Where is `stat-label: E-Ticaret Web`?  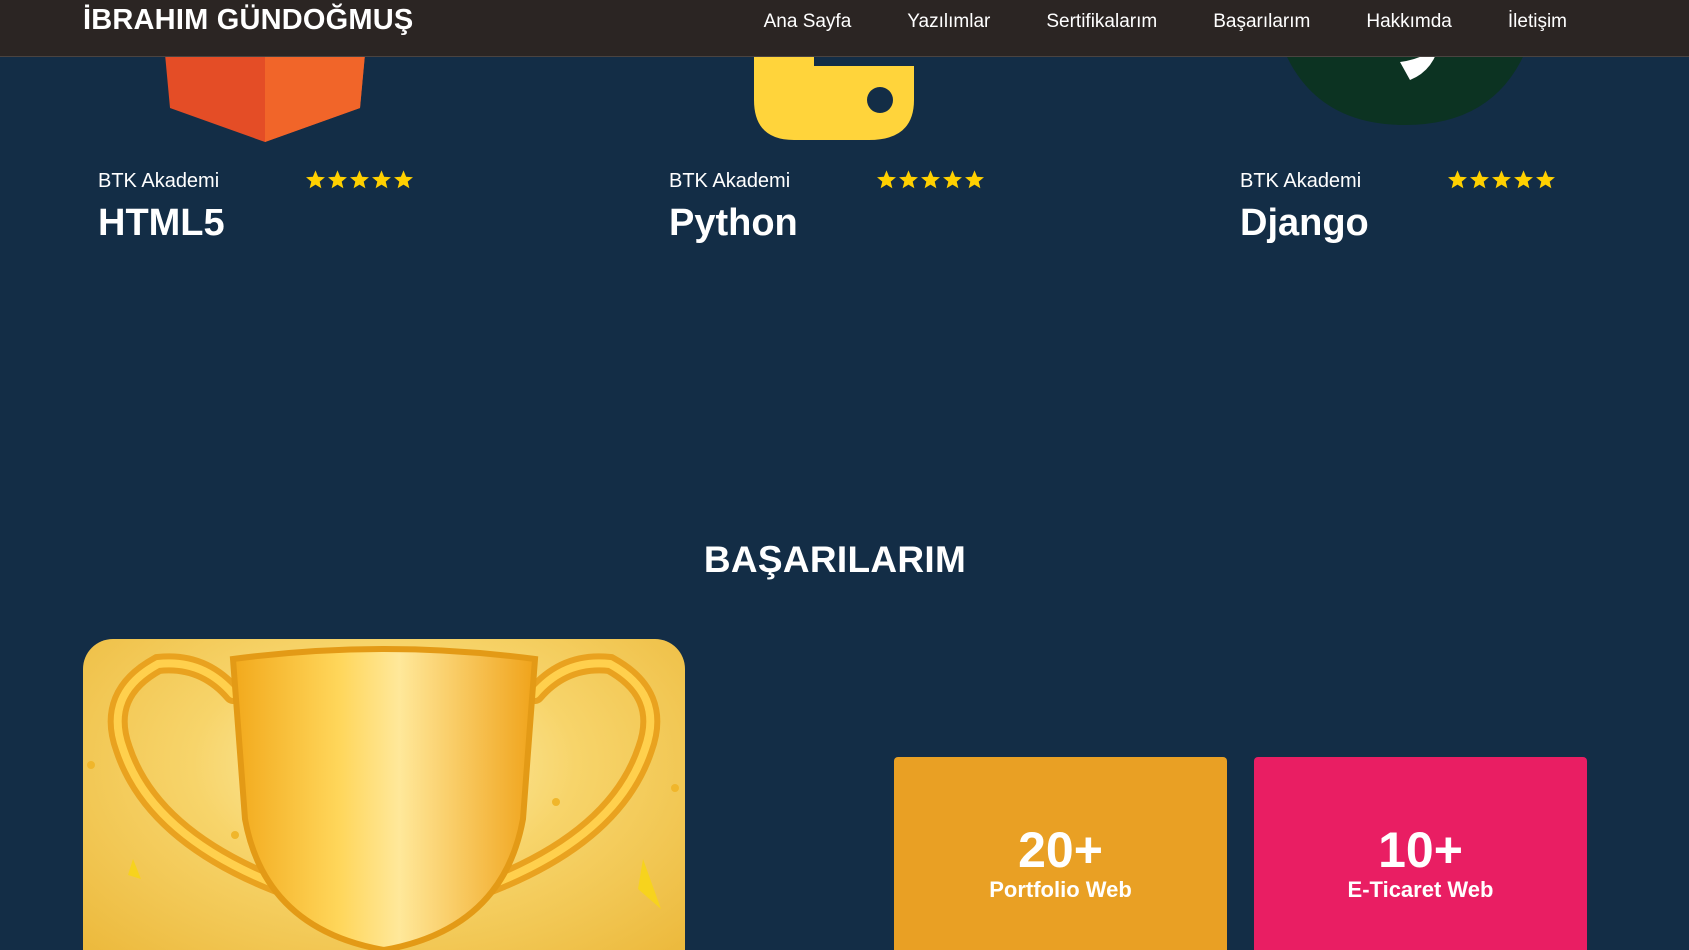 stat-label: E-Ticaret Web is located at coordinates (1420, 889).